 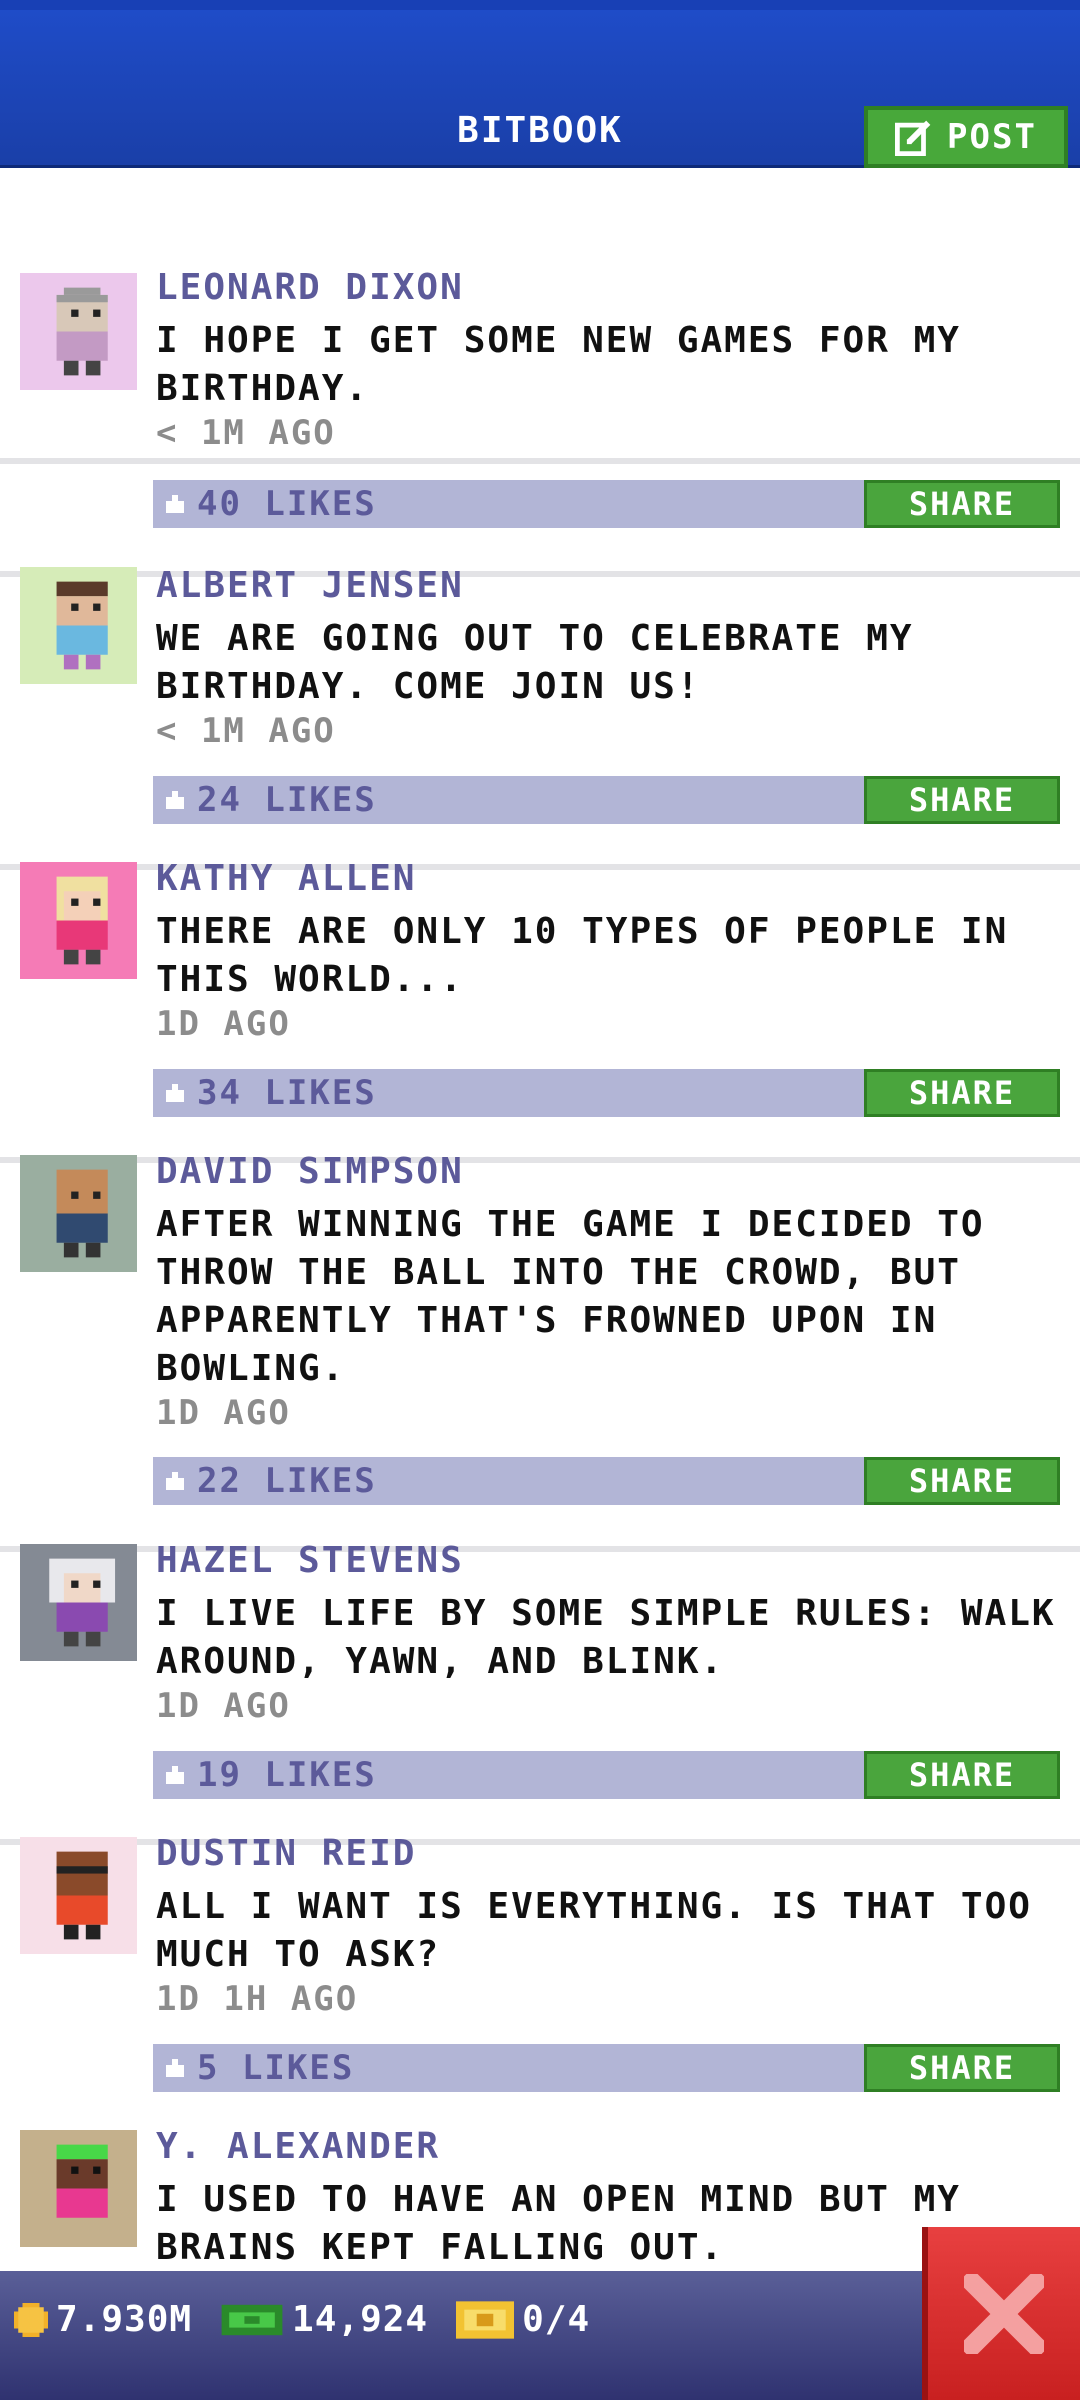 I want to click on post-button: POST, so click(x=966, y=137).